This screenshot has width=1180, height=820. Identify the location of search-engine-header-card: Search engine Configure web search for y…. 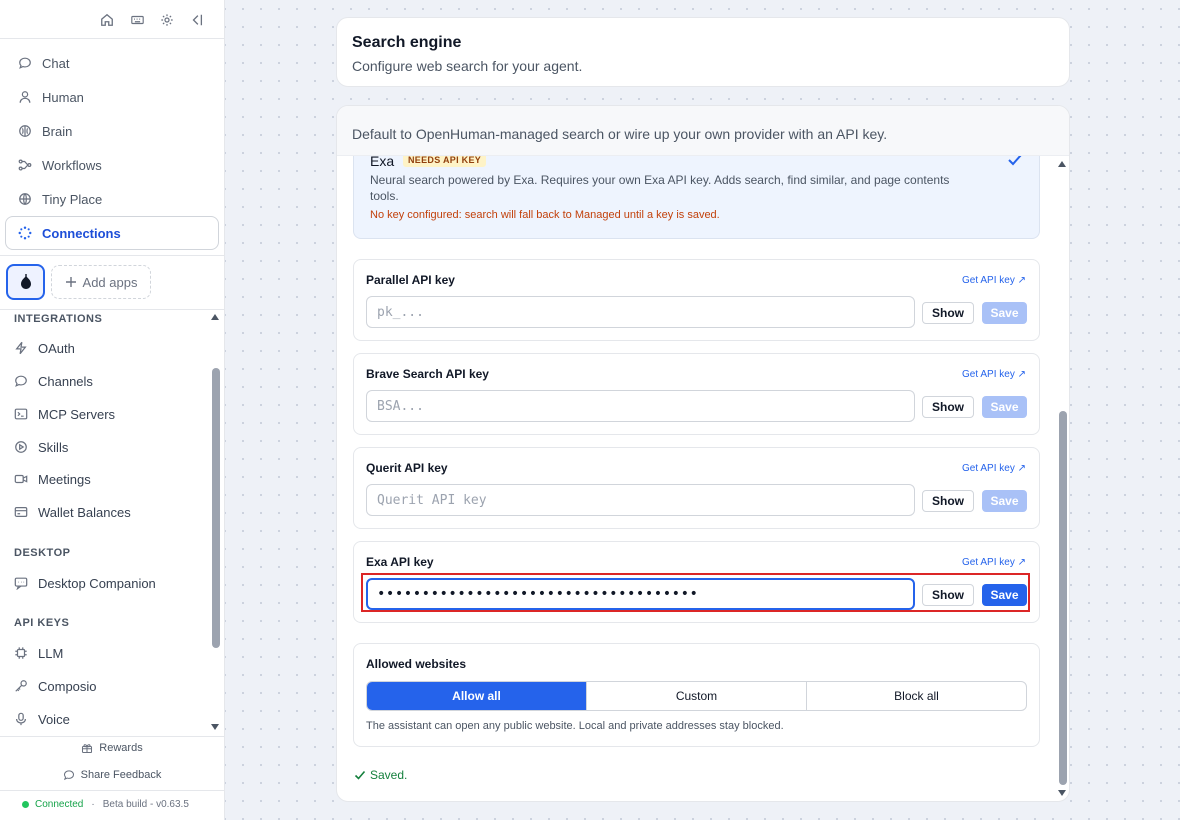
(703, 52).